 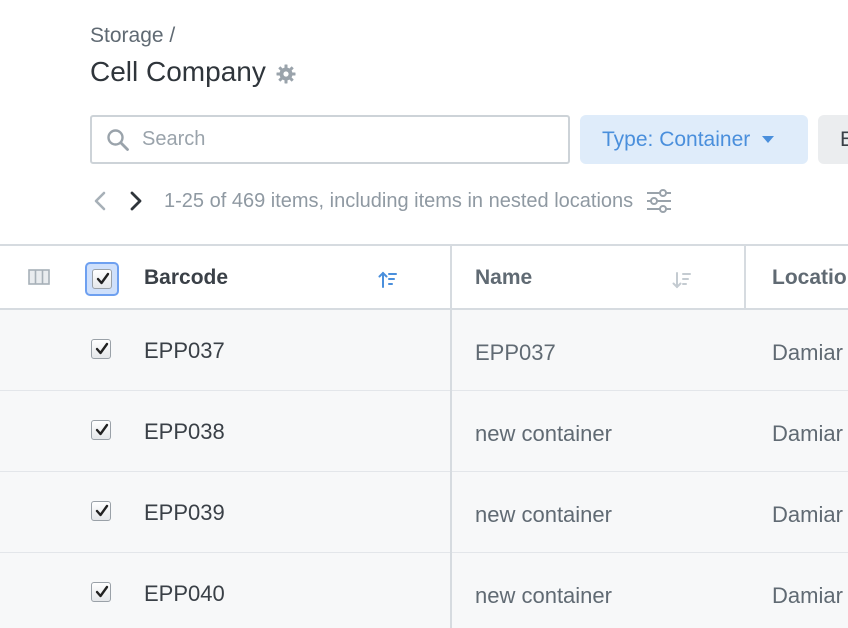 What do you see at coordinates (768, 139) in the screenshot?
I see `caret-down-icon` at bounding box center [768, 139].